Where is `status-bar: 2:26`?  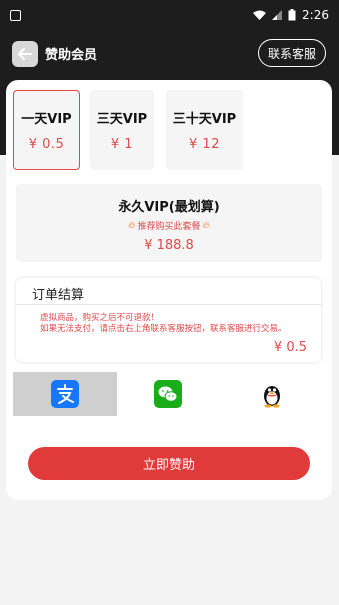
status-bar: 2:26 is located at coordinates (169, 15).